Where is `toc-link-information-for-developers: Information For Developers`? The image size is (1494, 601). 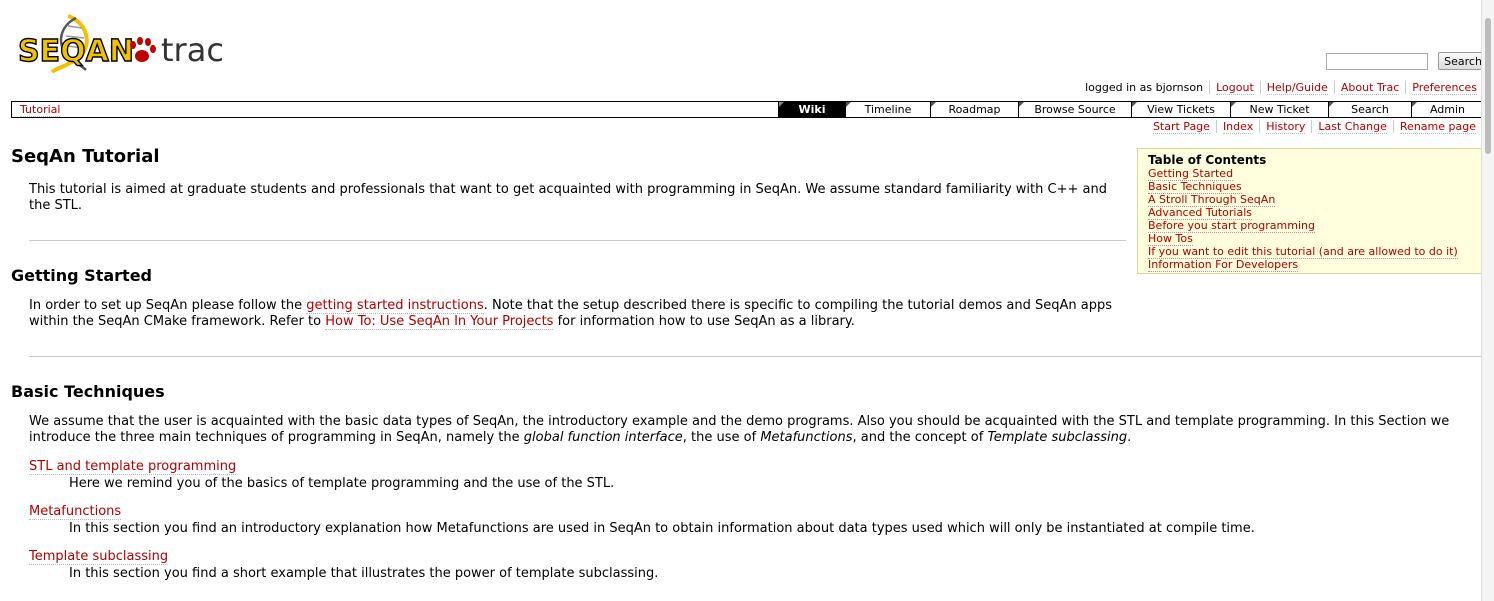 toc-link-information-for-developers: Information For Developers is located at coordinates (1223, 265).